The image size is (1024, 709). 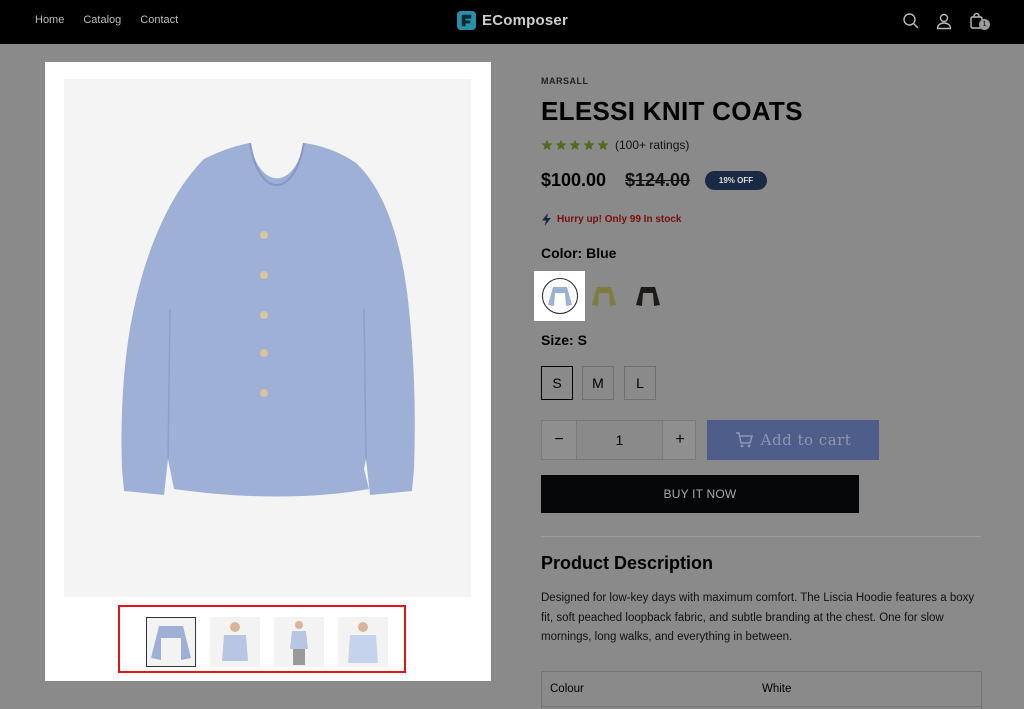 What do you see at coordinates (262, 639) in the screenshot?
I see `thumbnail-strip` at bounding box center [262, 639].